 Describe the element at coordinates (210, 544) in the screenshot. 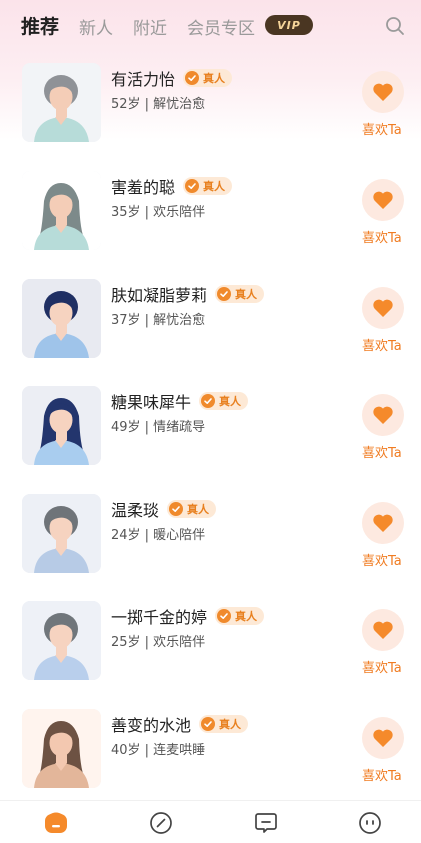

I see `user-card: 温柔琰 真人 24岁 | 暖心陪伴 喜欢Ta` at that location.